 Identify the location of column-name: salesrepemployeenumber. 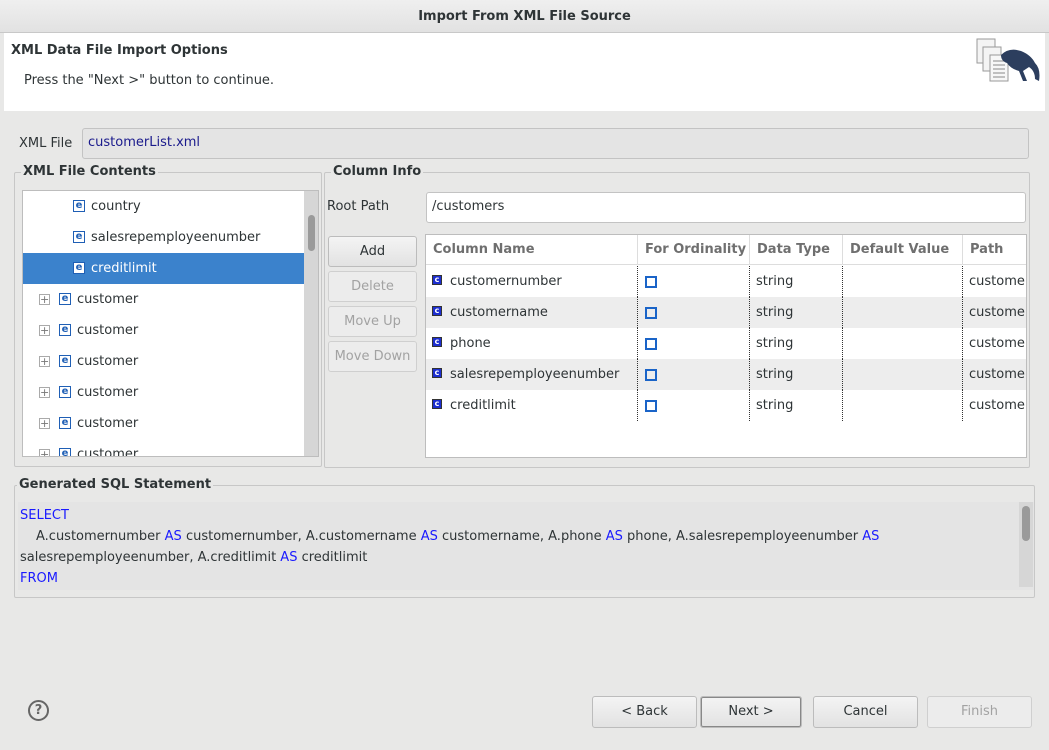
(535, 374).